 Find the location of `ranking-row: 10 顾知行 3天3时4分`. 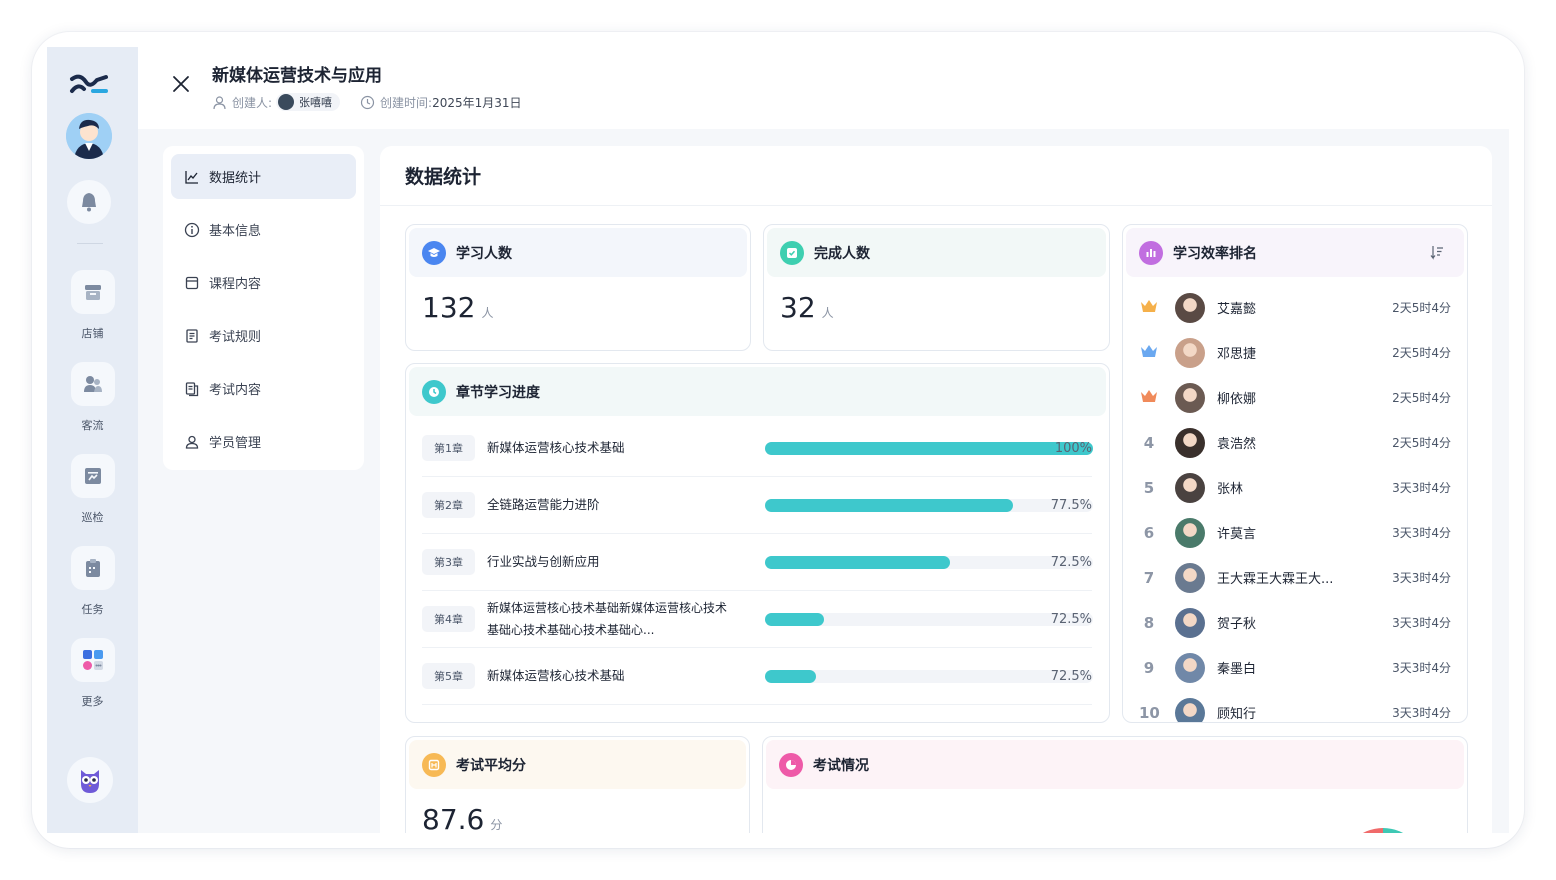

ranking-row: 10 顾知行 3天3时4分 is located at coordinates (1295, 706).